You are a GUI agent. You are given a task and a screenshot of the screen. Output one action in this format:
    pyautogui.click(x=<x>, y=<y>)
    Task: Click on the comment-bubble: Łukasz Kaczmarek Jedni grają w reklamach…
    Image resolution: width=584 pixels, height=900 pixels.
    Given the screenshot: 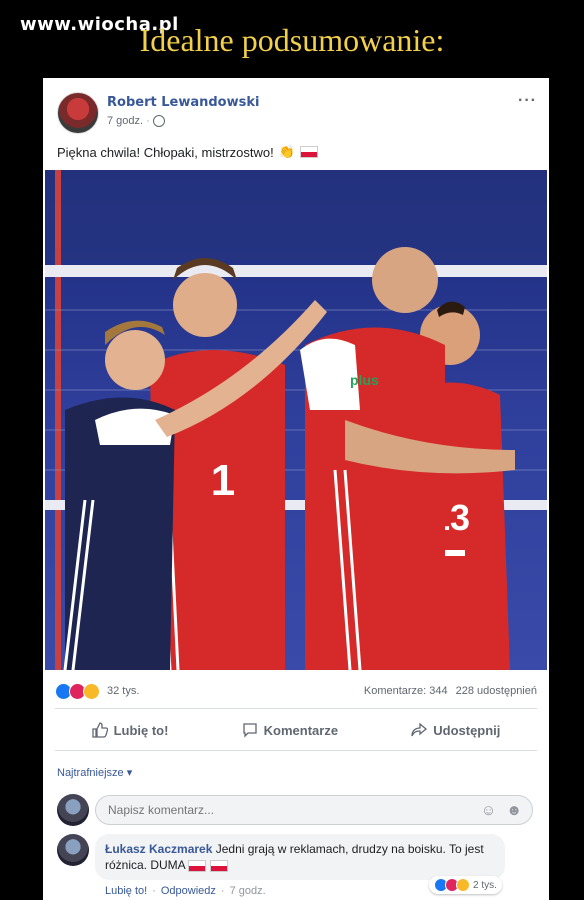 What is the action you would take?
    pyautogui.click(x=300, y=857)
    